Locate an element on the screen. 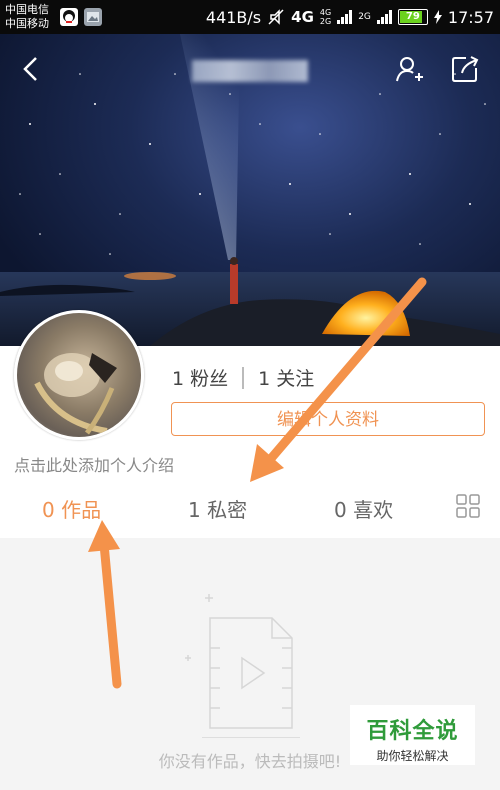 The image size is (500, 790). sim3-type: 2G is located at coordinates (364, 17).